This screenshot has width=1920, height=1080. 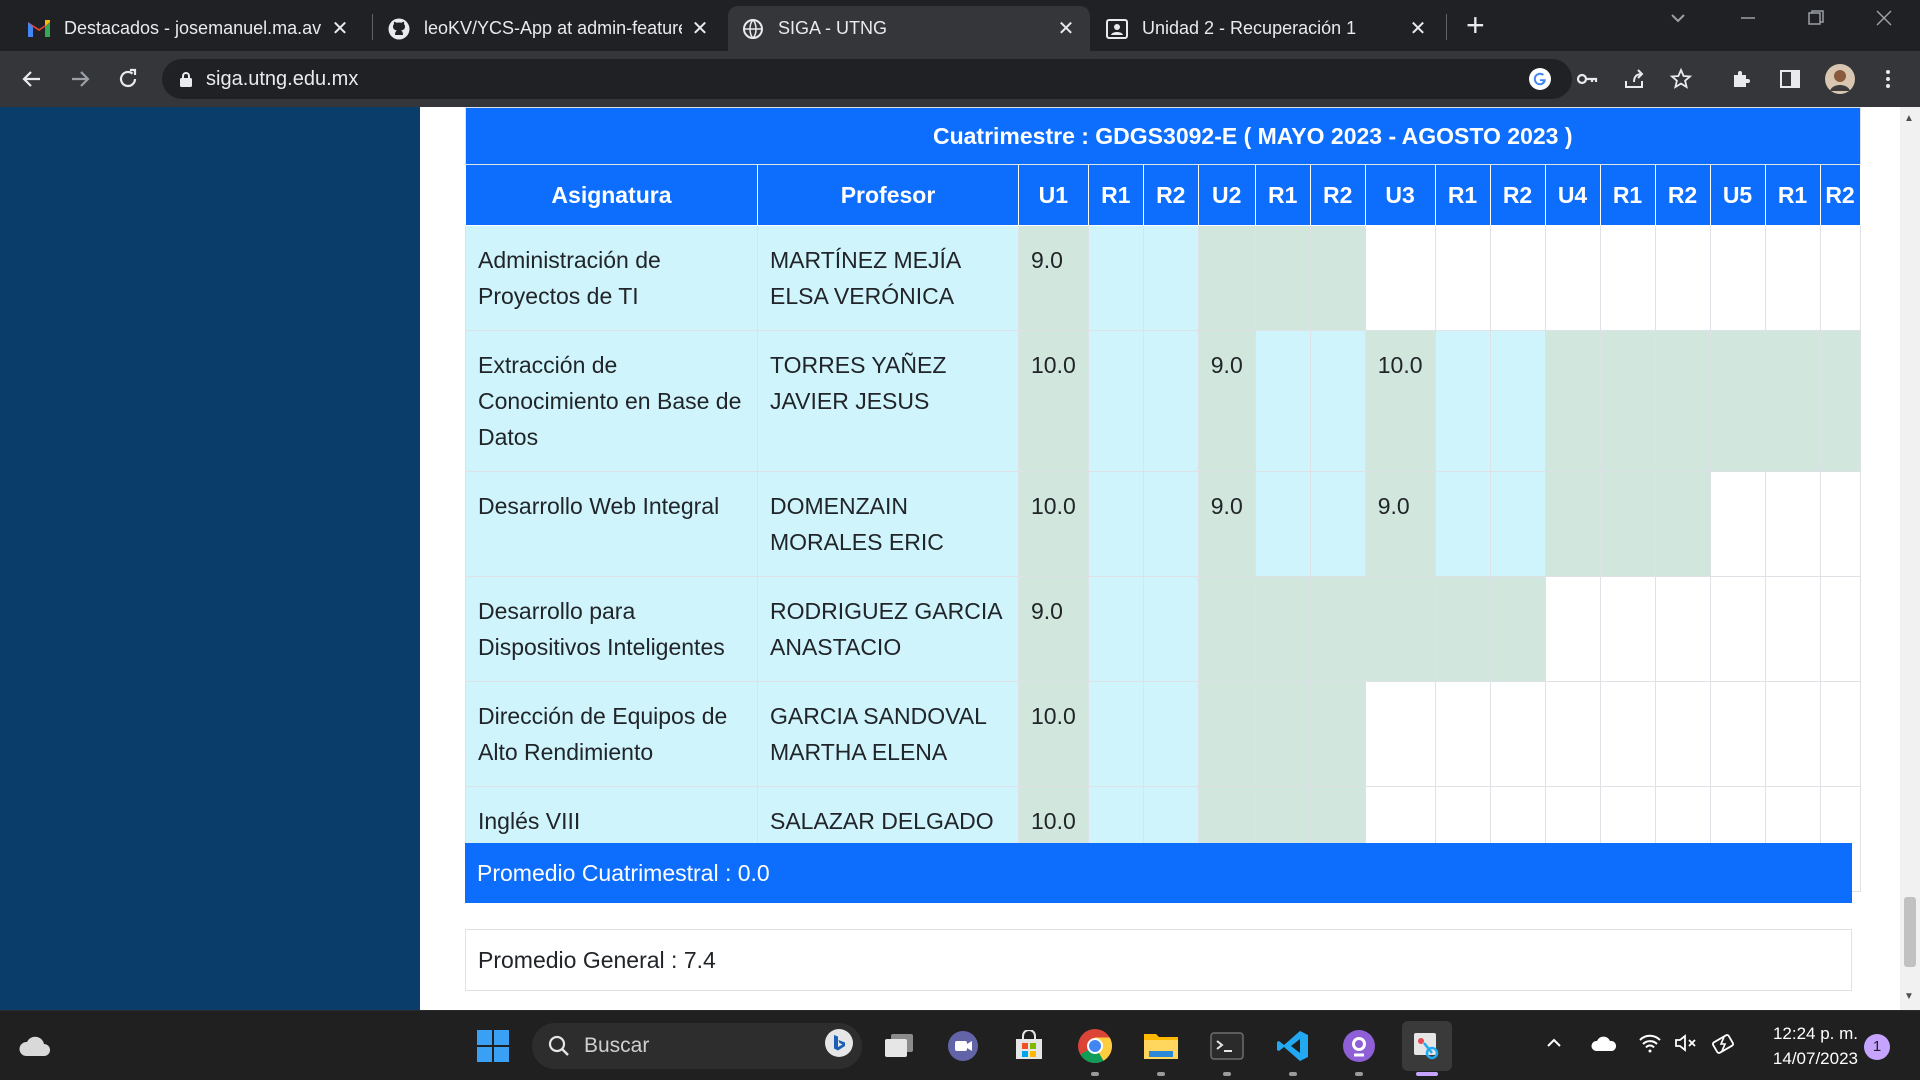 What do you see at coordinates (1725, 1047) in the screenshot?
I see `battery-icon` at bounding box center [1725, 1047].